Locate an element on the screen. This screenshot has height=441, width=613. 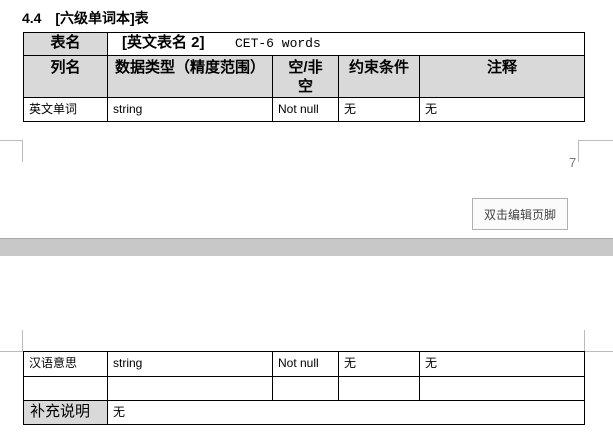
table-row: 英文单词 string Not null 无 无 is located at coordinates (304, 109).